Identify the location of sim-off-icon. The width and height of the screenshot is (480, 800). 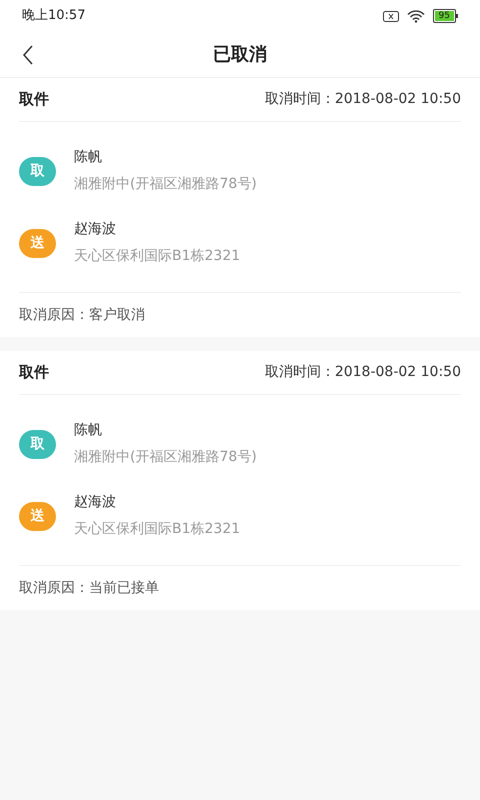
(390, 16).